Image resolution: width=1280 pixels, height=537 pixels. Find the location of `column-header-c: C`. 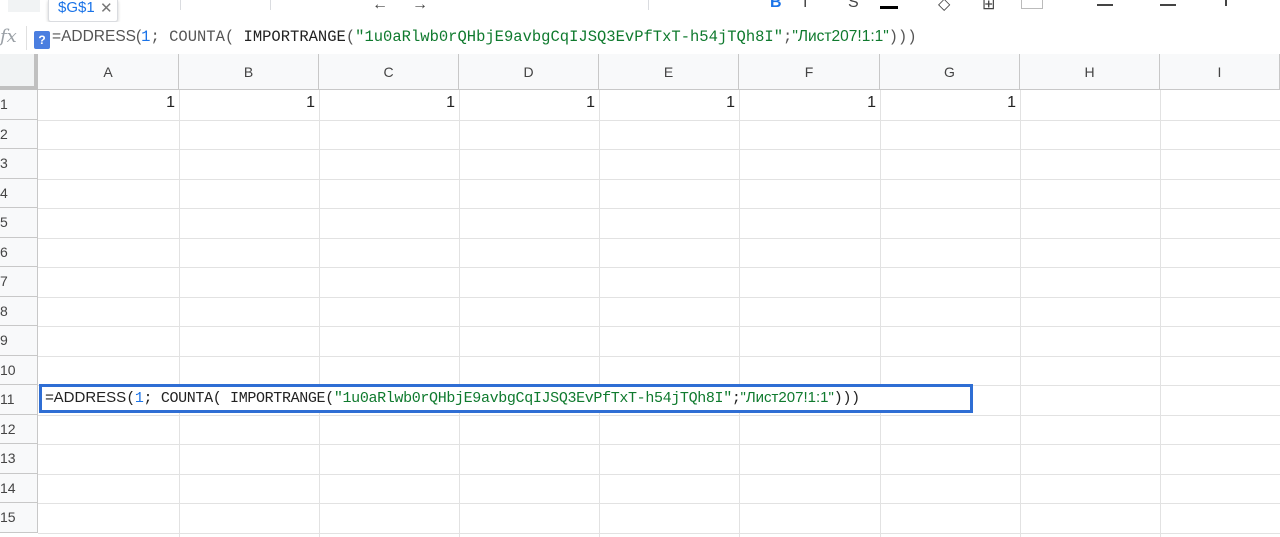

column-header-c: C is located at coordinates (389, 72).